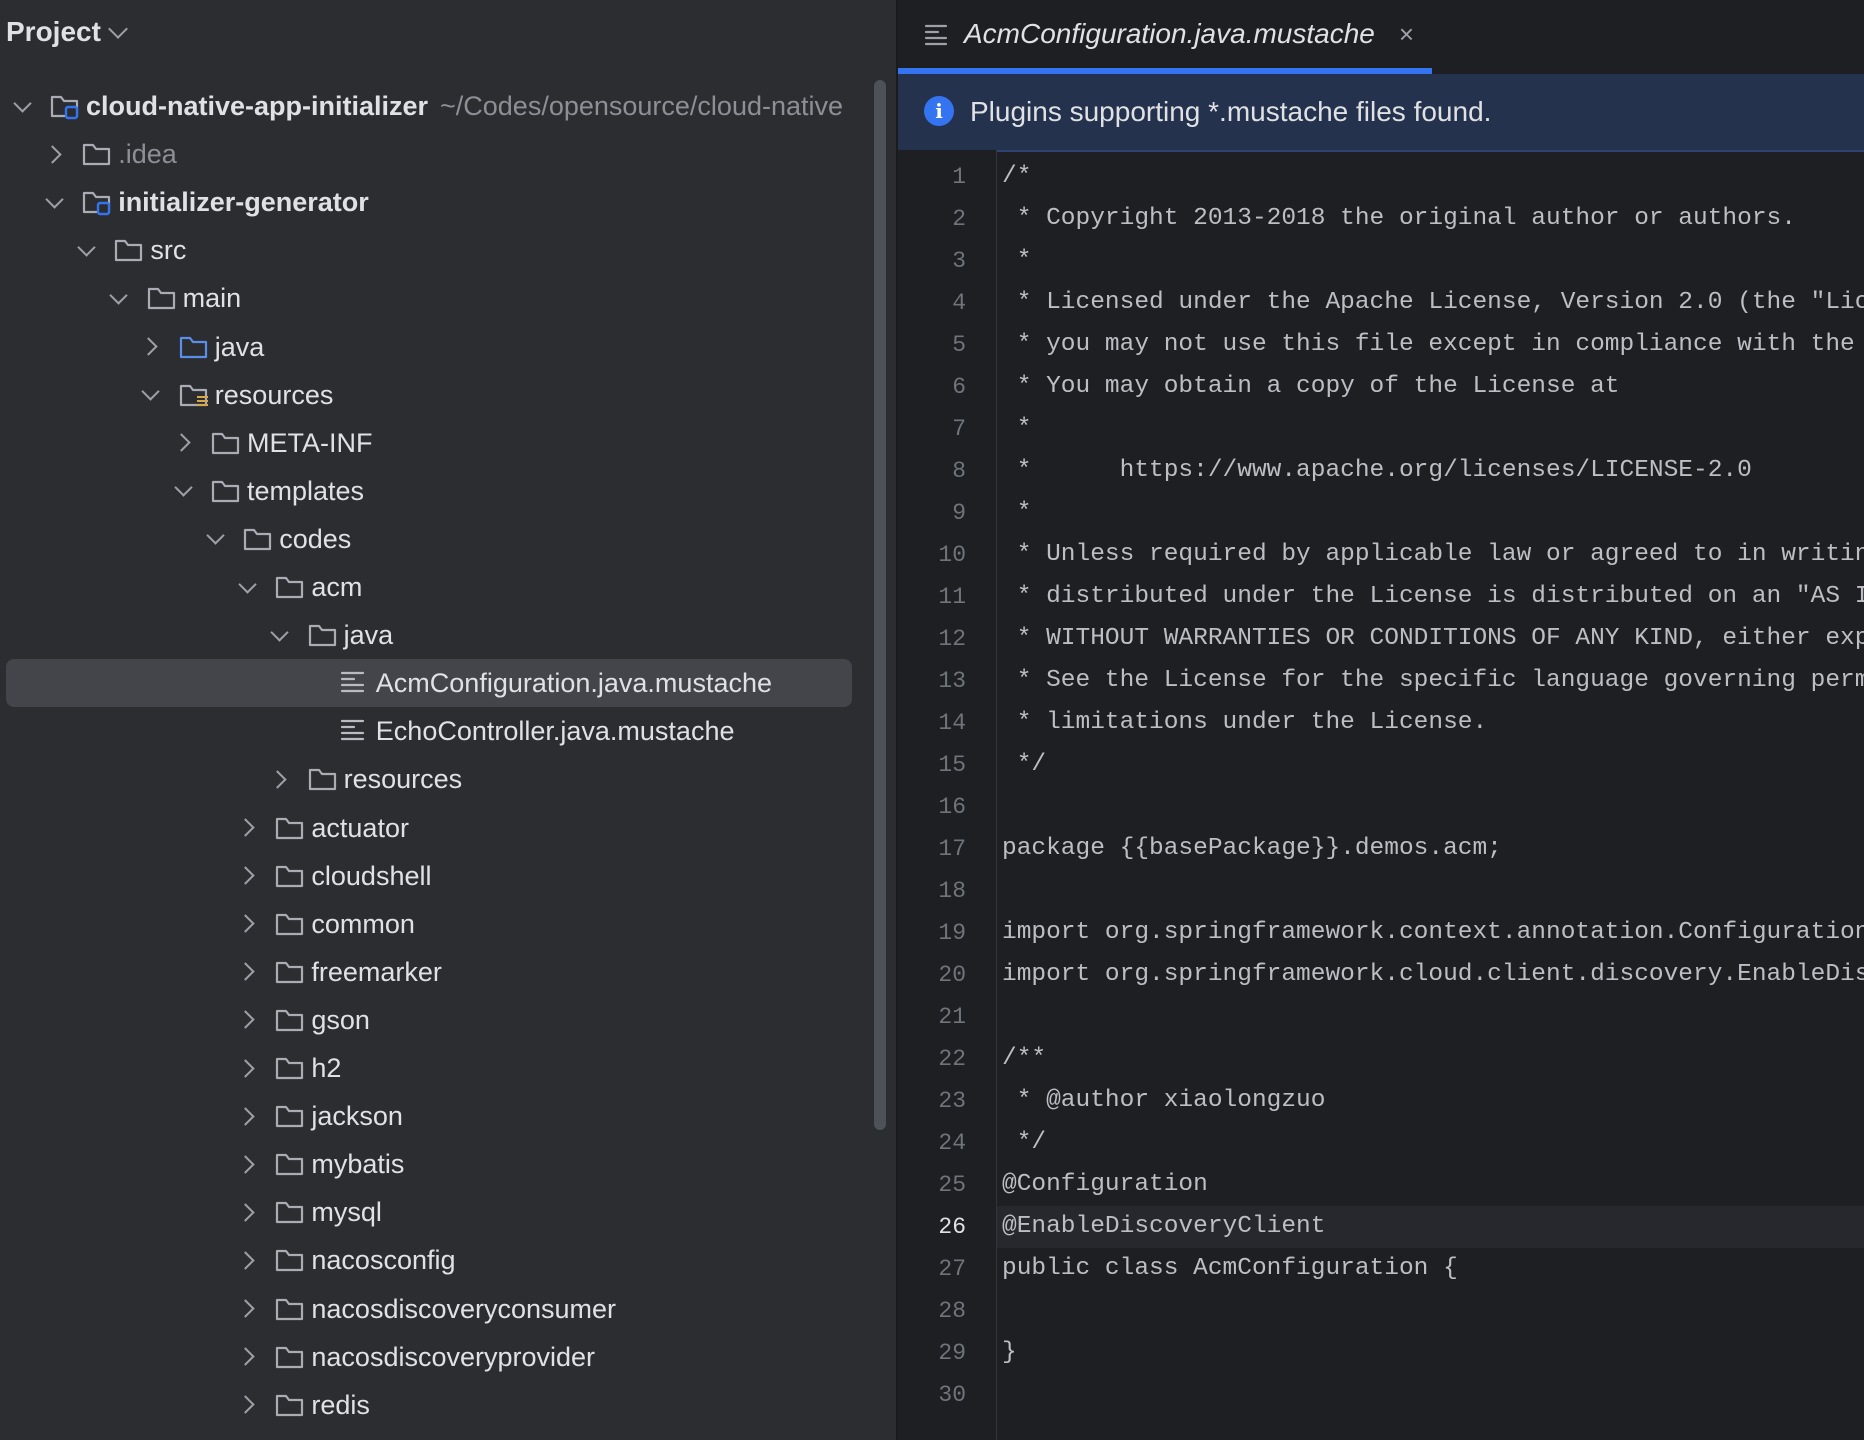 This screenshot has width=1864, height=1440. I want to click on tab-acmconfiguration: AcmConfiguration.java.mustache ×, so click(1169, 34).